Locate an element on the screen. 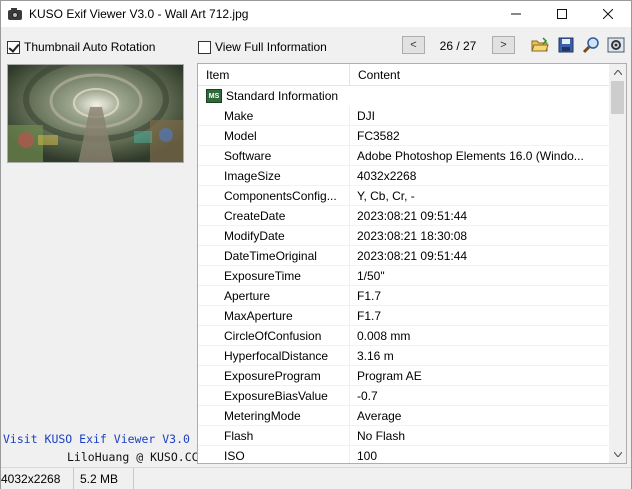 The height and width of the screenshot is (489, 632). scrollbar-thumb is located at coordinates (617, 97).